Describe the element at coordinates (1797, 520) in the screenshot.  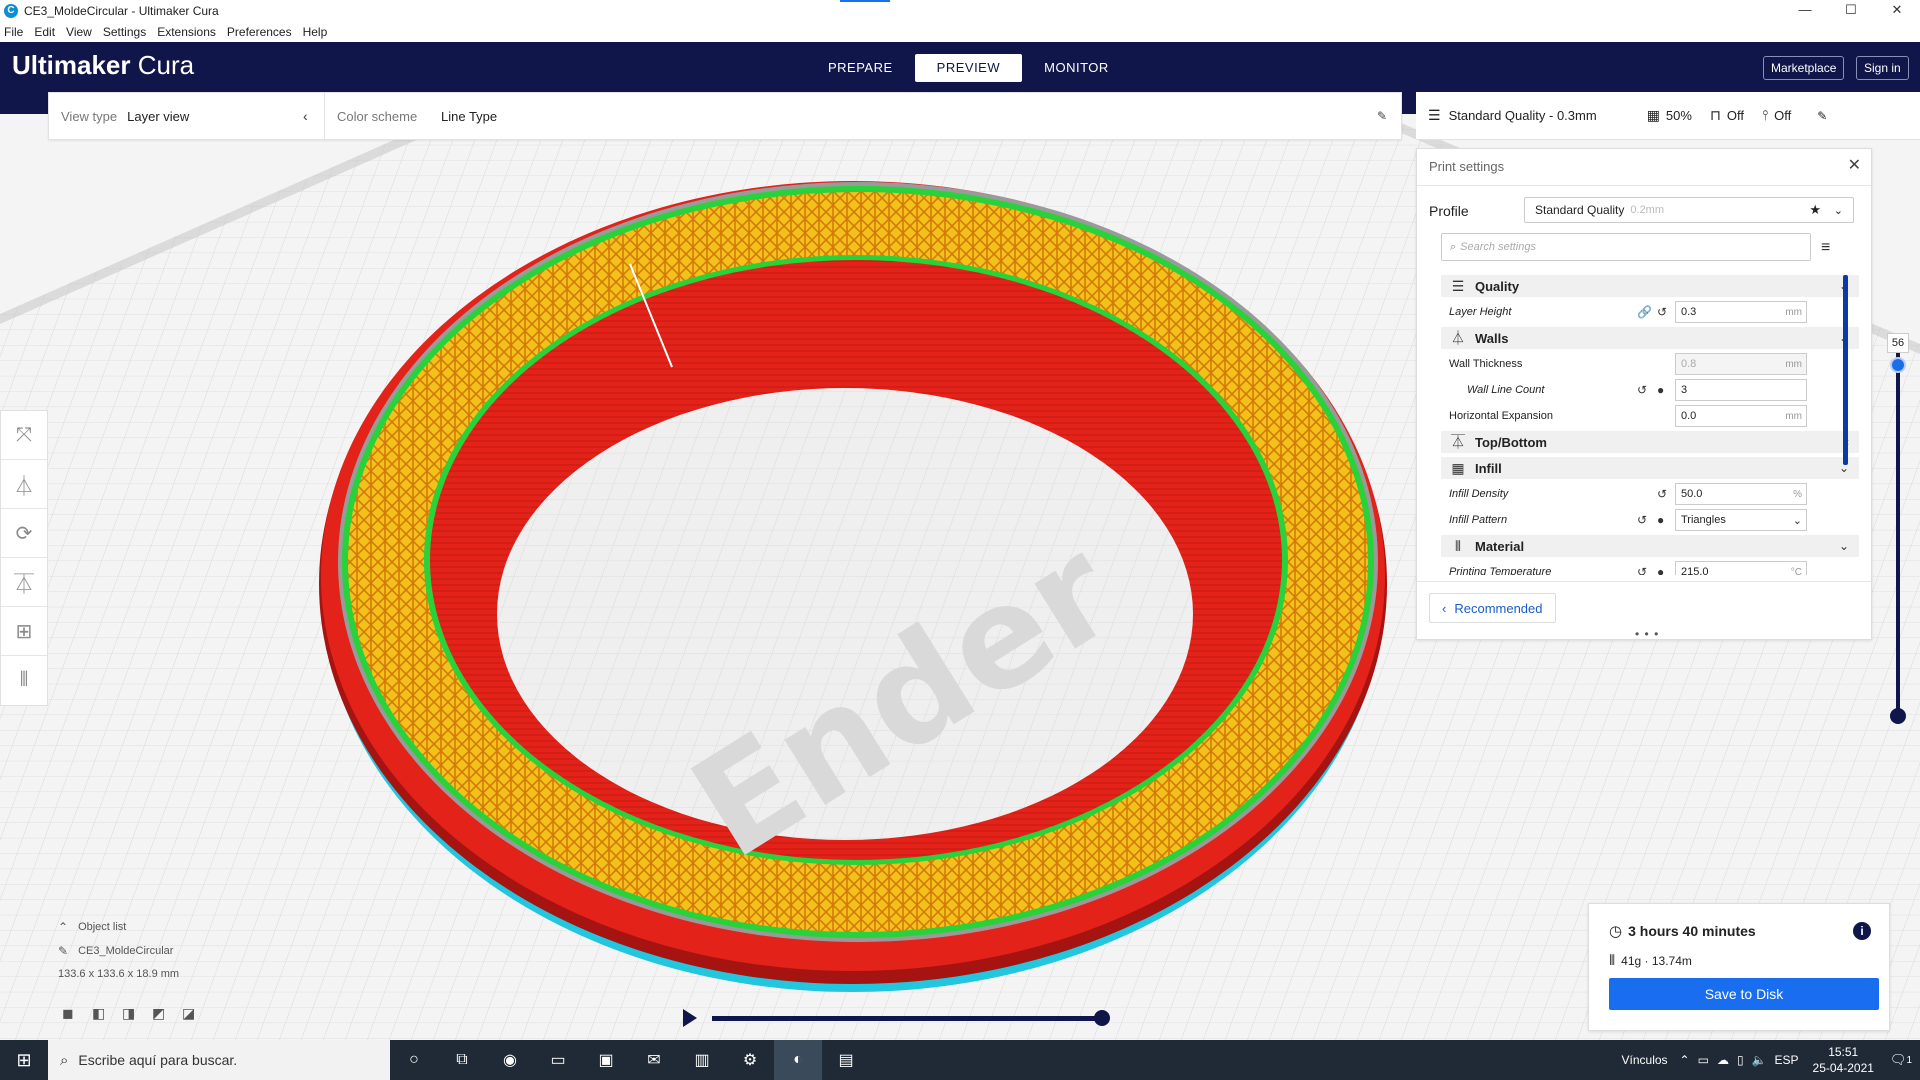
I see `chevron-down-icon: ⌄` at that location.